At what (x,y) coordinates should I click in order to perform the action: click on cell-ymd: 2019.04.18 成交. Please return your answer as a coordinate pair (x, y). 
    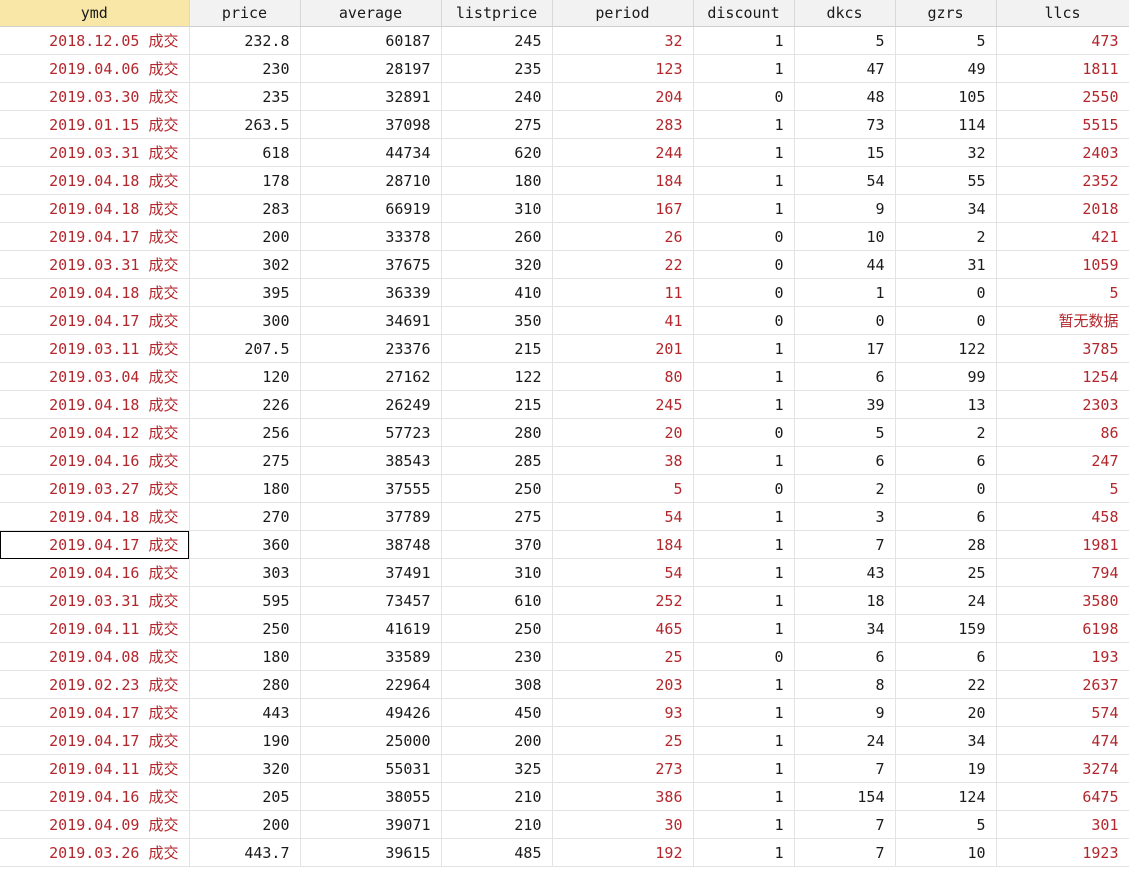
    Looking at the image, I should click on (95, 292).